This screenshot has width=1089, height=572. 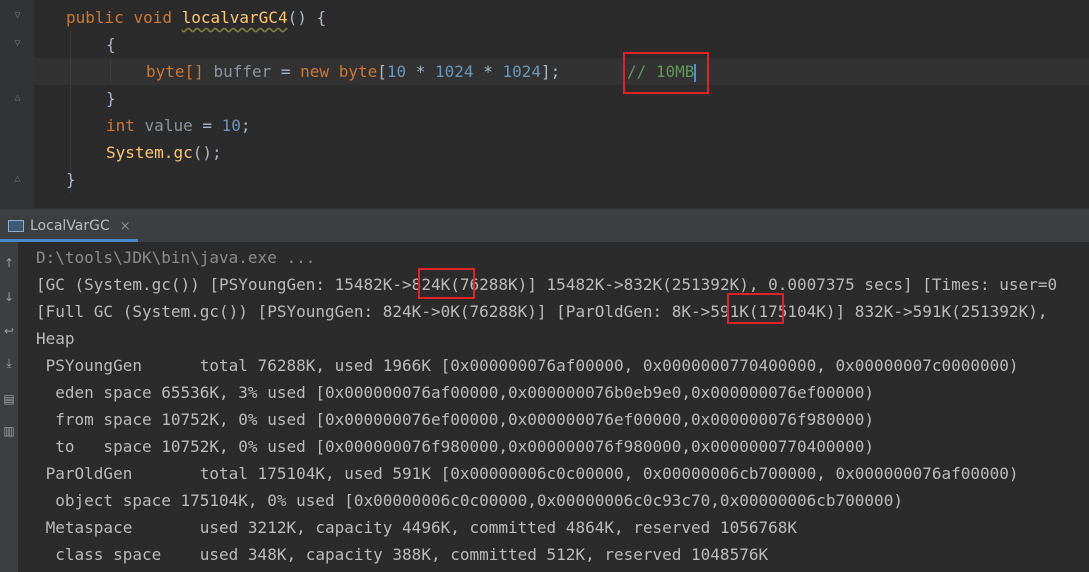 What do you see at coordinates (175, 71) in the screenshot?
I see `type: byte[]` at bounding box center [175, 71].